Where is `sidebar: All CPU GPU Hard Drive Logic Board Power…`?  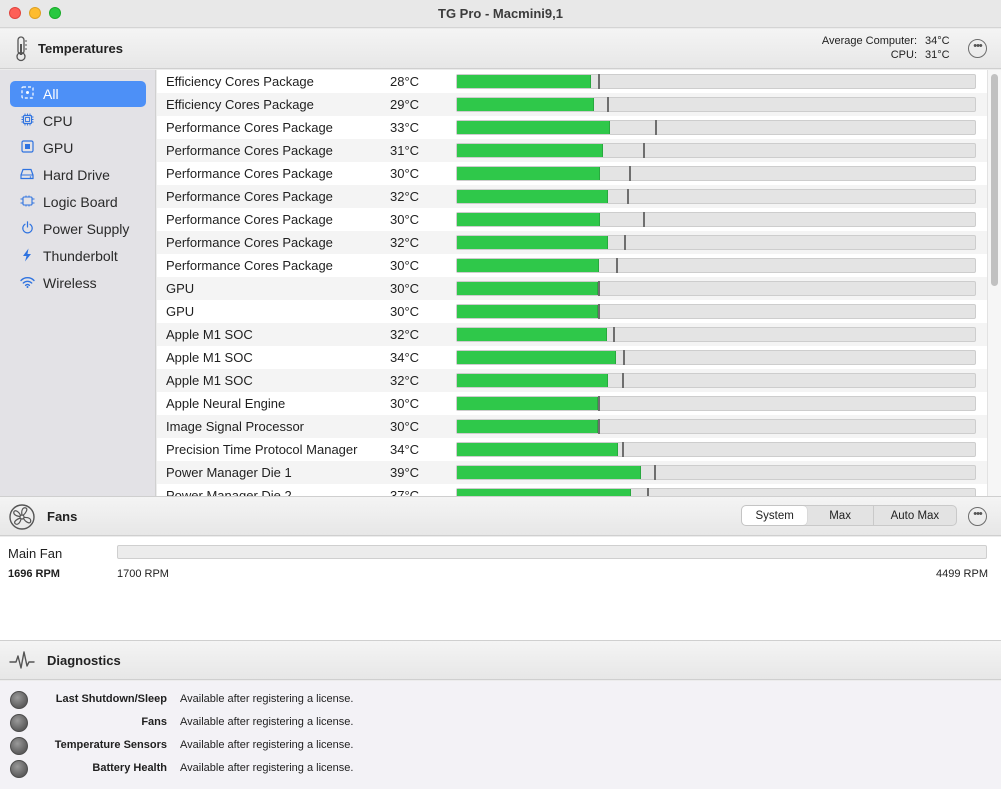 sidebar: All CPU GPU Hard Drive Logic Board Power… is located at coordinates (78, 283).